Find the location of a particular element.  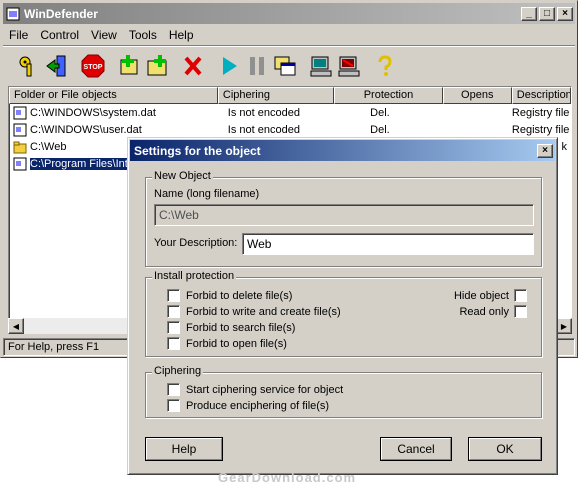

forbid-delete-checkbox: Forbid to delete file(s) is located at coordinates (229, 295).